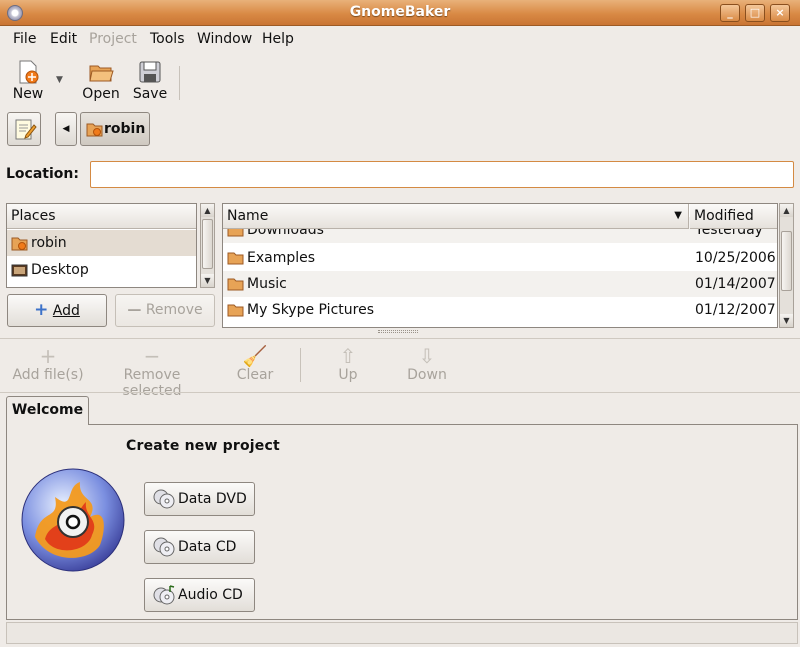 This screenshot has height=647, width=800. I want to click on desktop-icon, so click(19, 270).